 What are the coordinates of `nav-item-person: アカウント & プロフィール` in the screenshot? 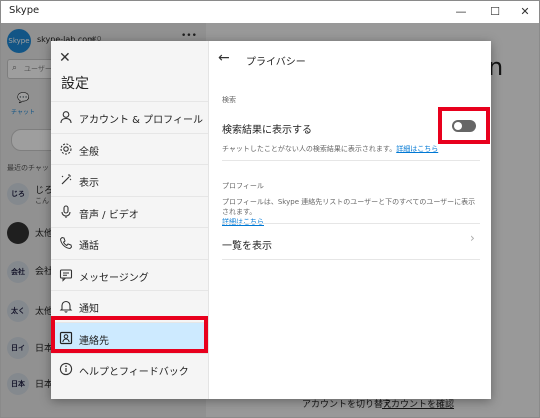 It's located at (129, 116).